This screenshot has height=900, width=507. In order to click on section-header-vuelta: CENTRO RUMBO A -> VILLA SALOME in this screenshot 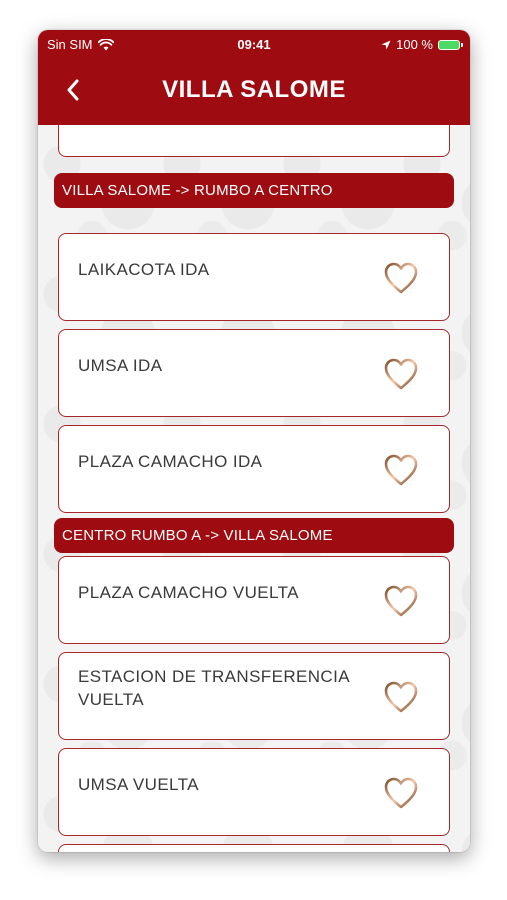, I will do `click(254, 535)`.